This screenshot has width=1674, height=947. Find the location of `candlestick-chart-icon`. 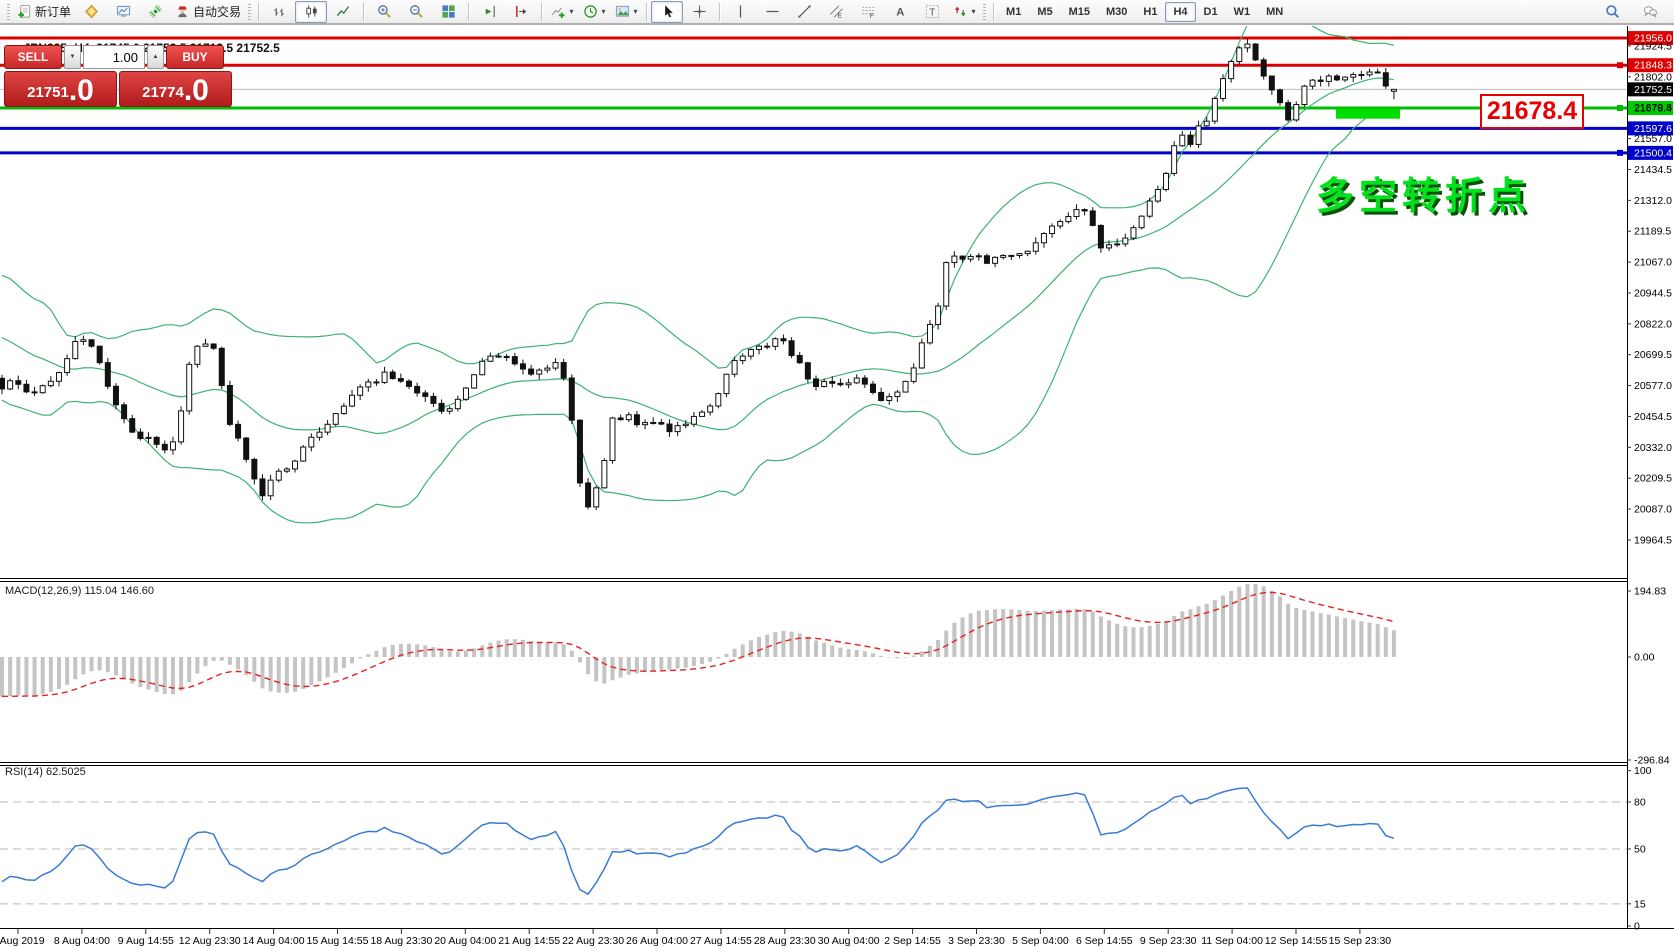

candlestick-chart-icon is located at coordinates (311, 11).